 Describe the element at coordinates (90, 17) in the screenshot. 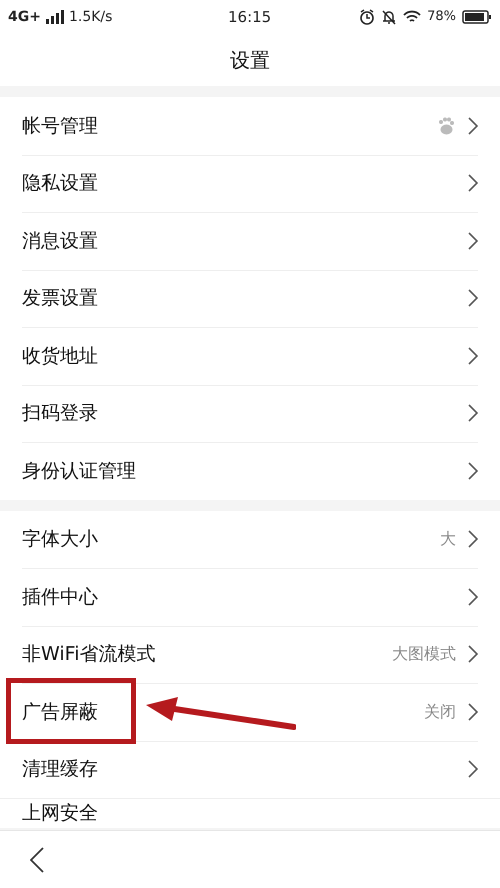

I see `network-speed: 1.5K/s` at that location.